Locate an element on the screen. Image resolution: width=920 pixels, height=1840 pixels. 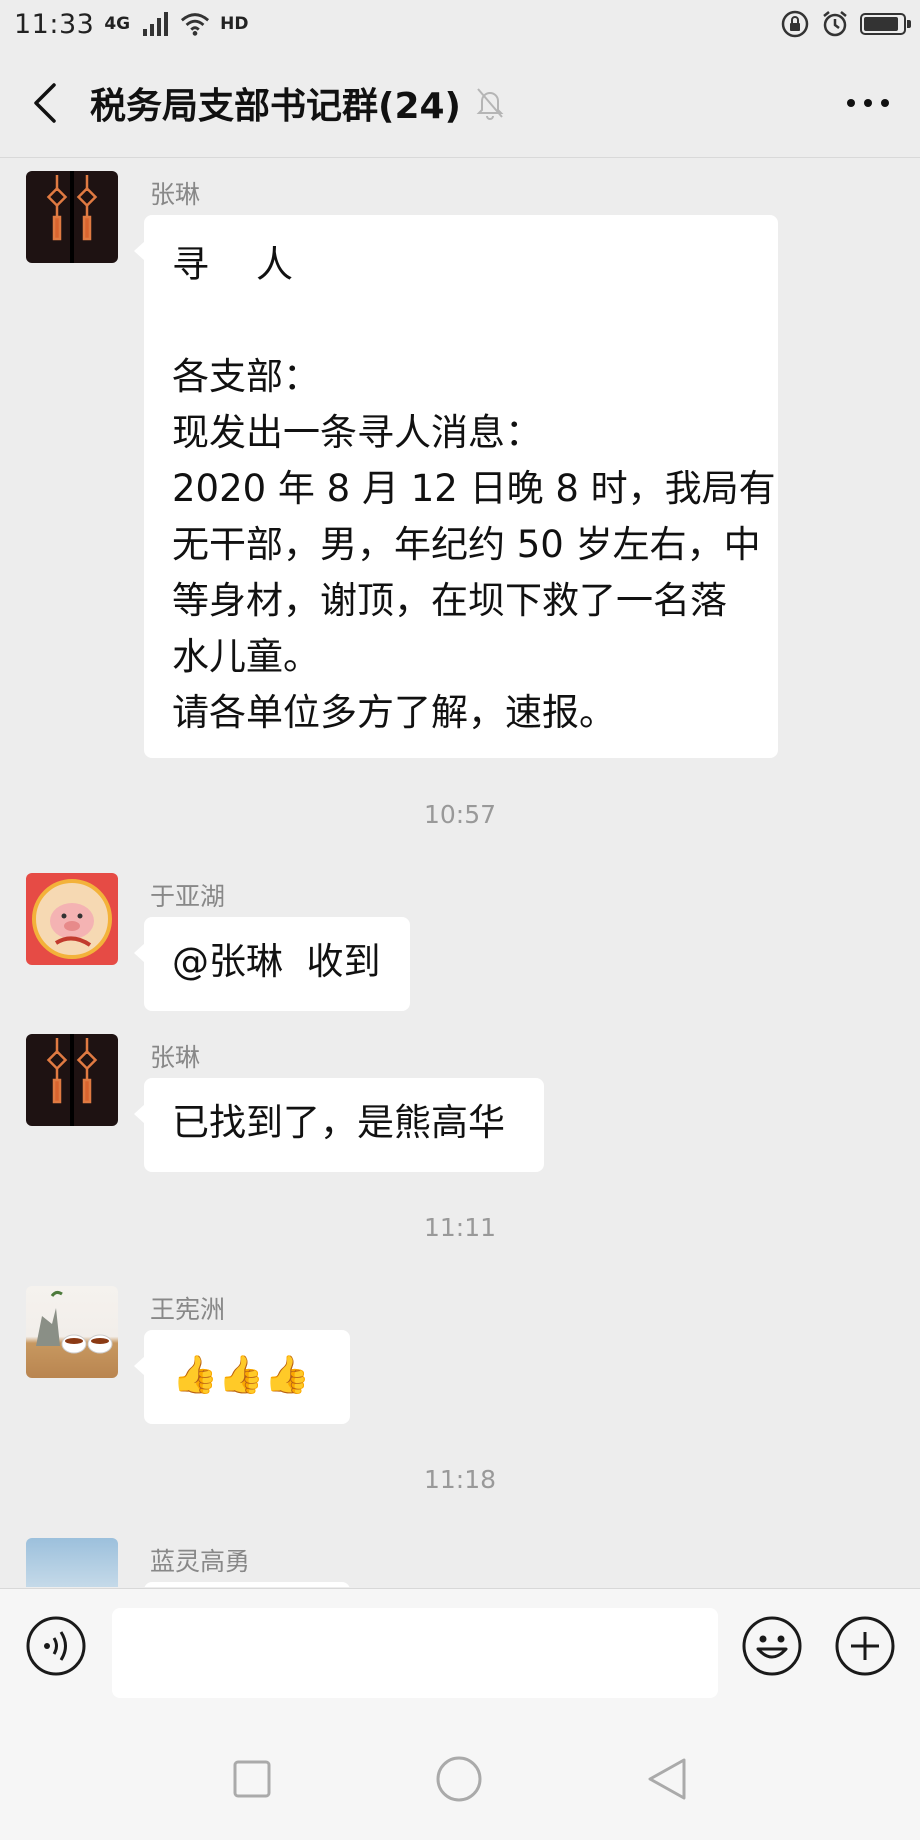
status-left: 11:33 4G HD is located at coordinates (131, 24).